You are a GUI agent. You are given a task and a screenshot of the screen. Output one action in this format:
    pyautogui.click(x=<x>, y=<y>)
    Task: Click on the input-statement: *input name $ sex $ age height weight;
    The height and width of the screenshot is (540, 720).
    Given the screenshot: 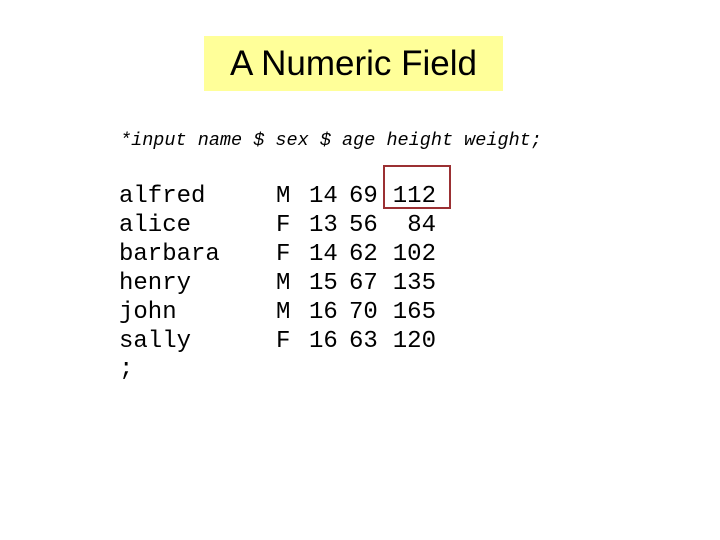 What is the action you would take?
    pyautogui.click(x=331, y=140)
    